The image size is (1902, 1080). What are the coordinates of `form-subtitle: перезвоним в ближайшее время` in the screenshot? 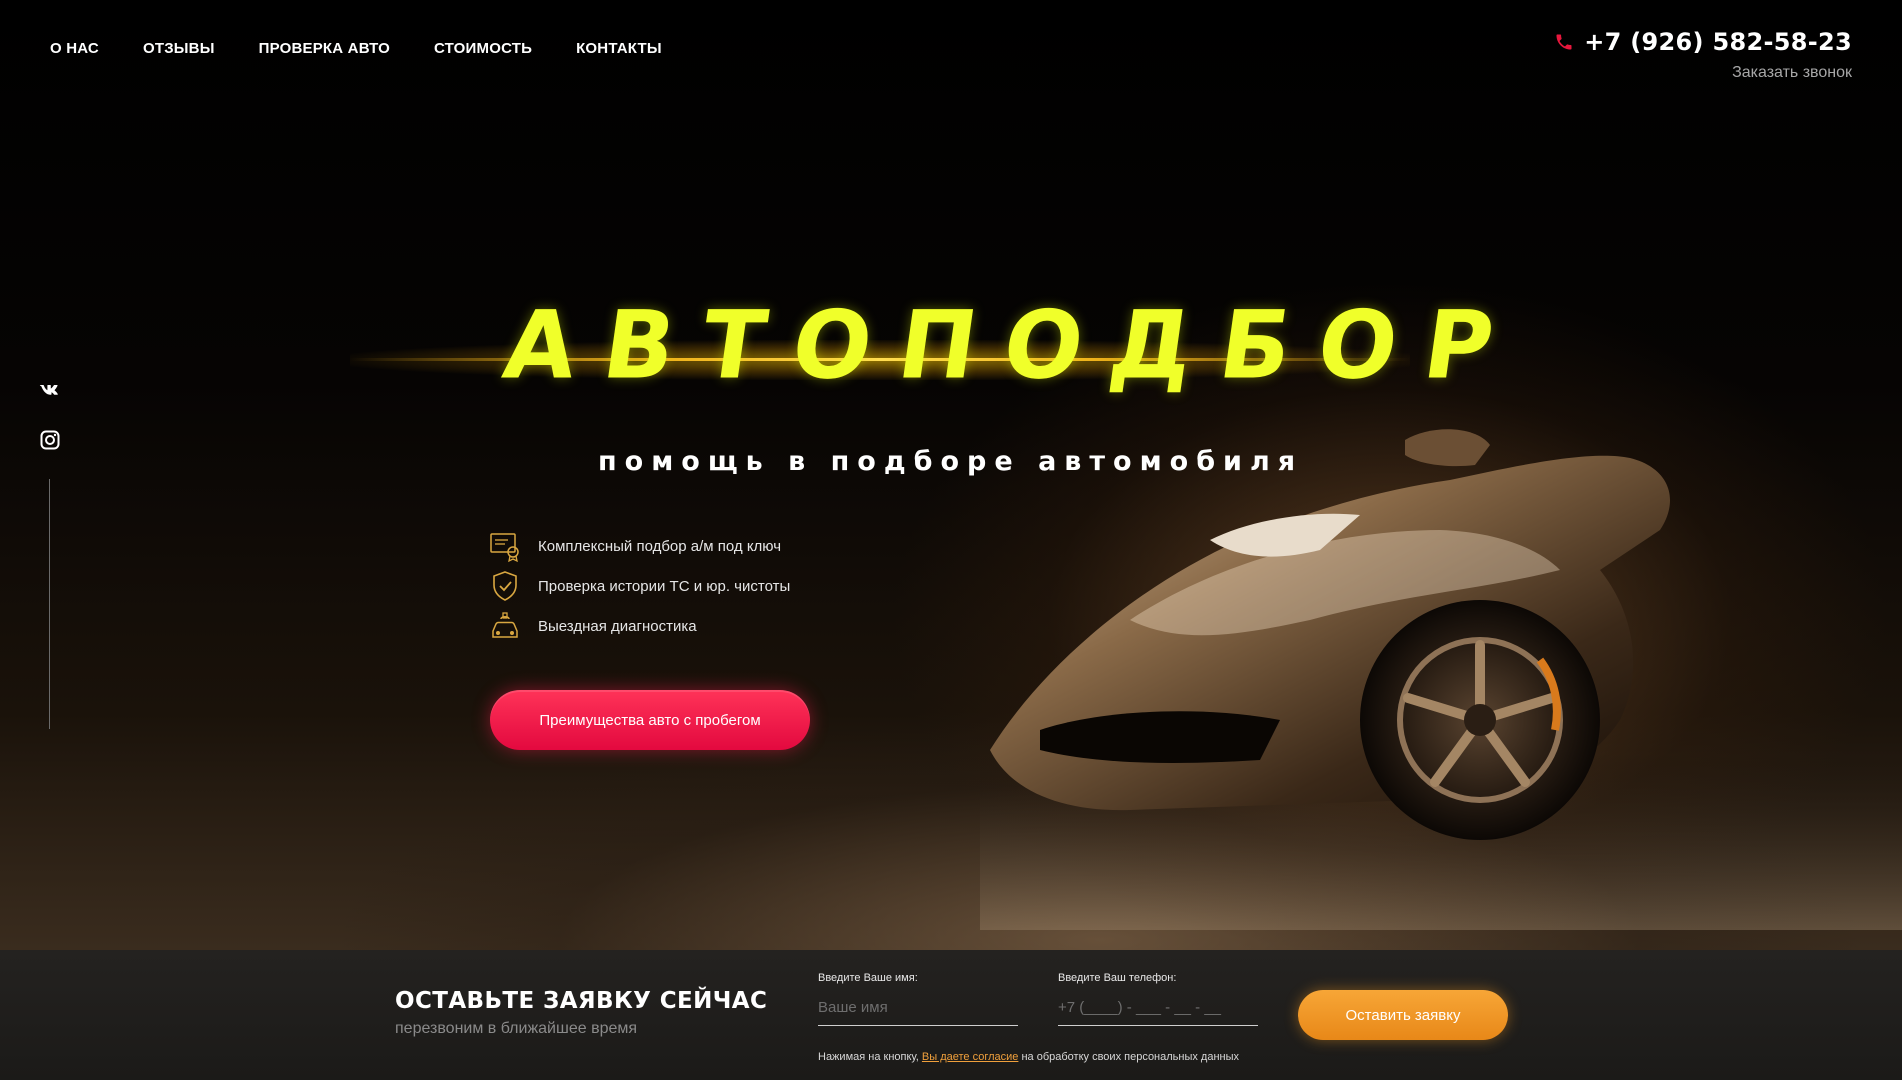 It's located at (516, 1028).